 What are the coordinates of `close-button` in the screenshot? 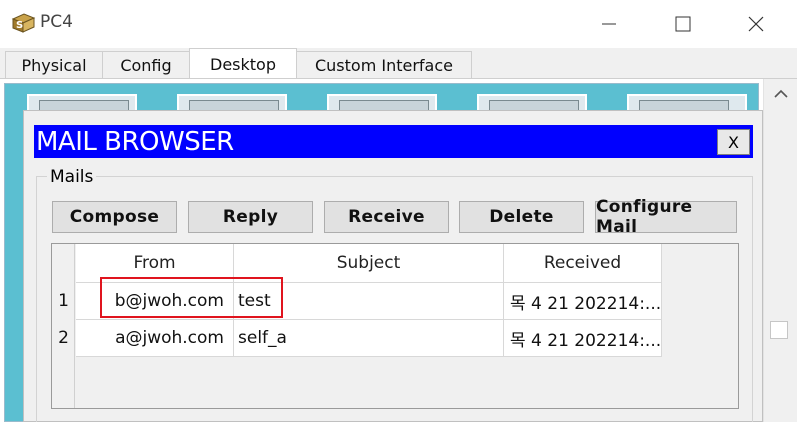 It's located at (756, 24).